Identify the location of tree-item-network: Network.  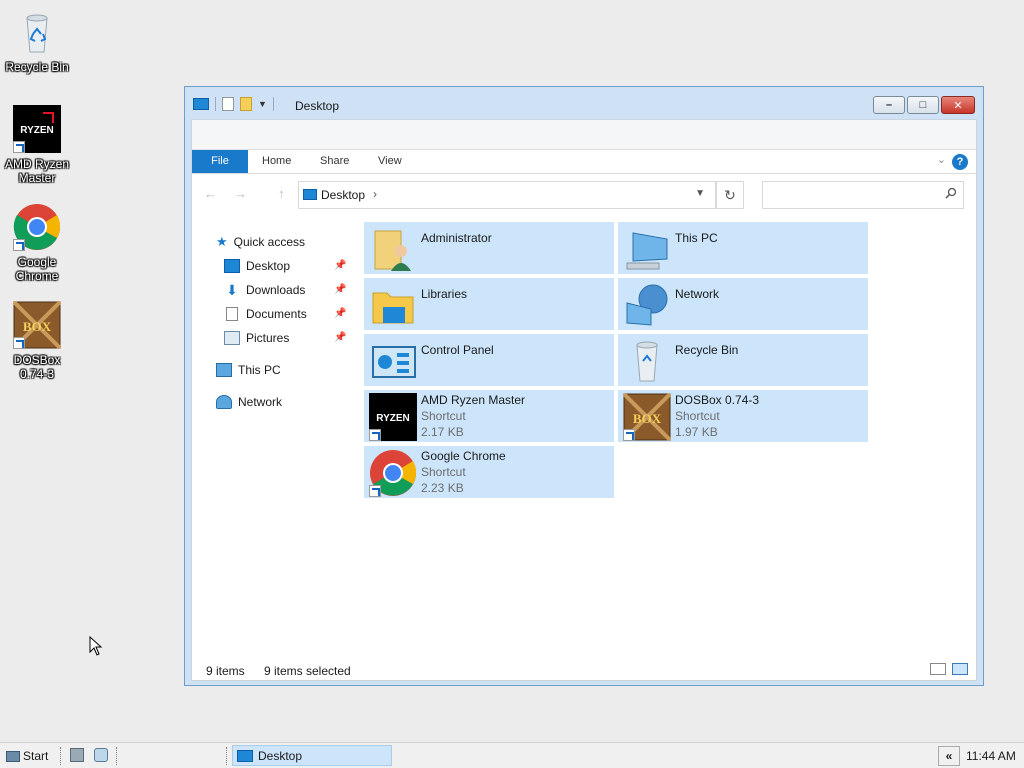
(249, 402).